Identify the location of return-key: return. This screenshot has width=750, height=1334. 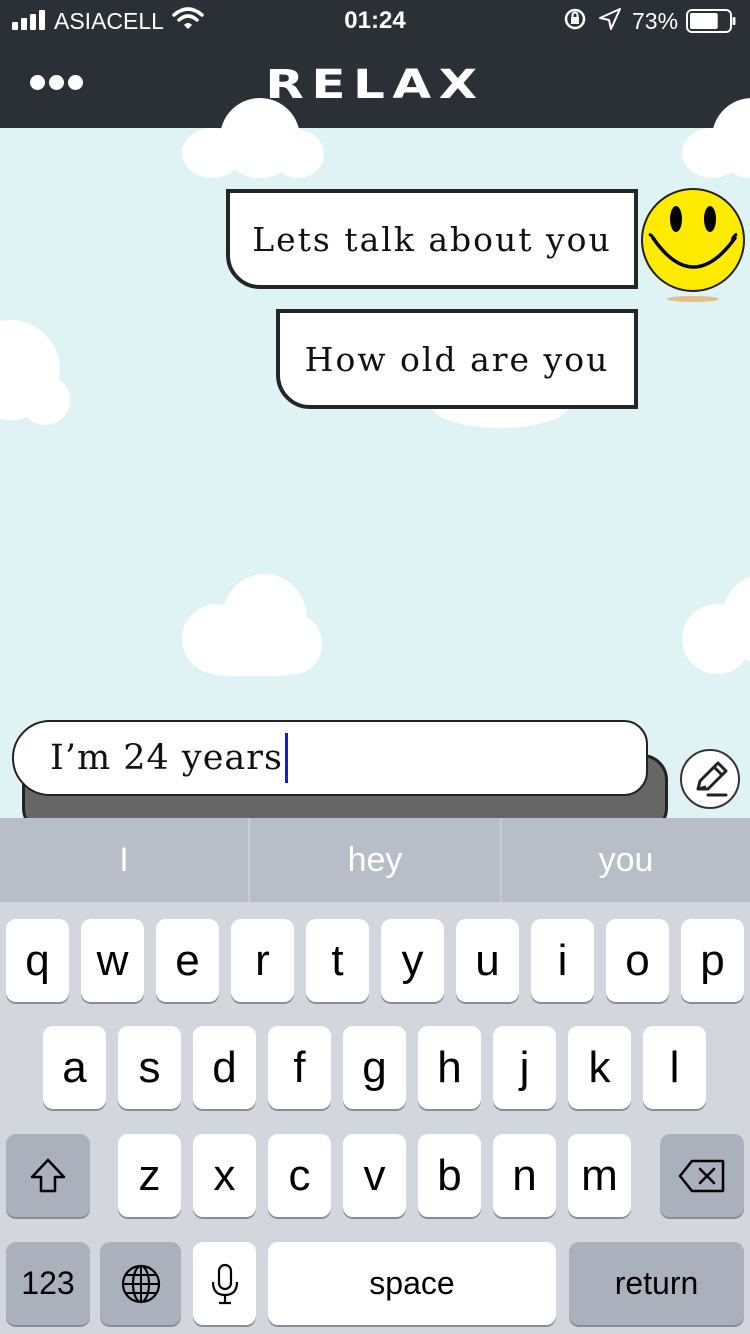
(656, 1283).